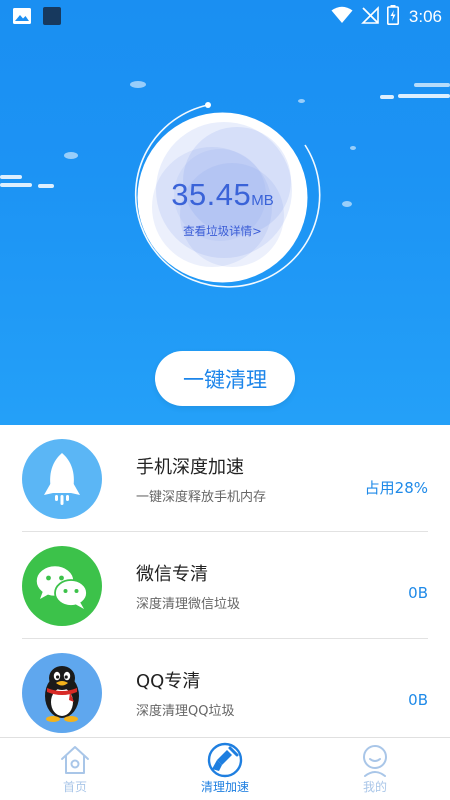  What do you see at coordinates (375, 760) in the screenshot?
I see `profile-icon` at bounding box center [375, 760].